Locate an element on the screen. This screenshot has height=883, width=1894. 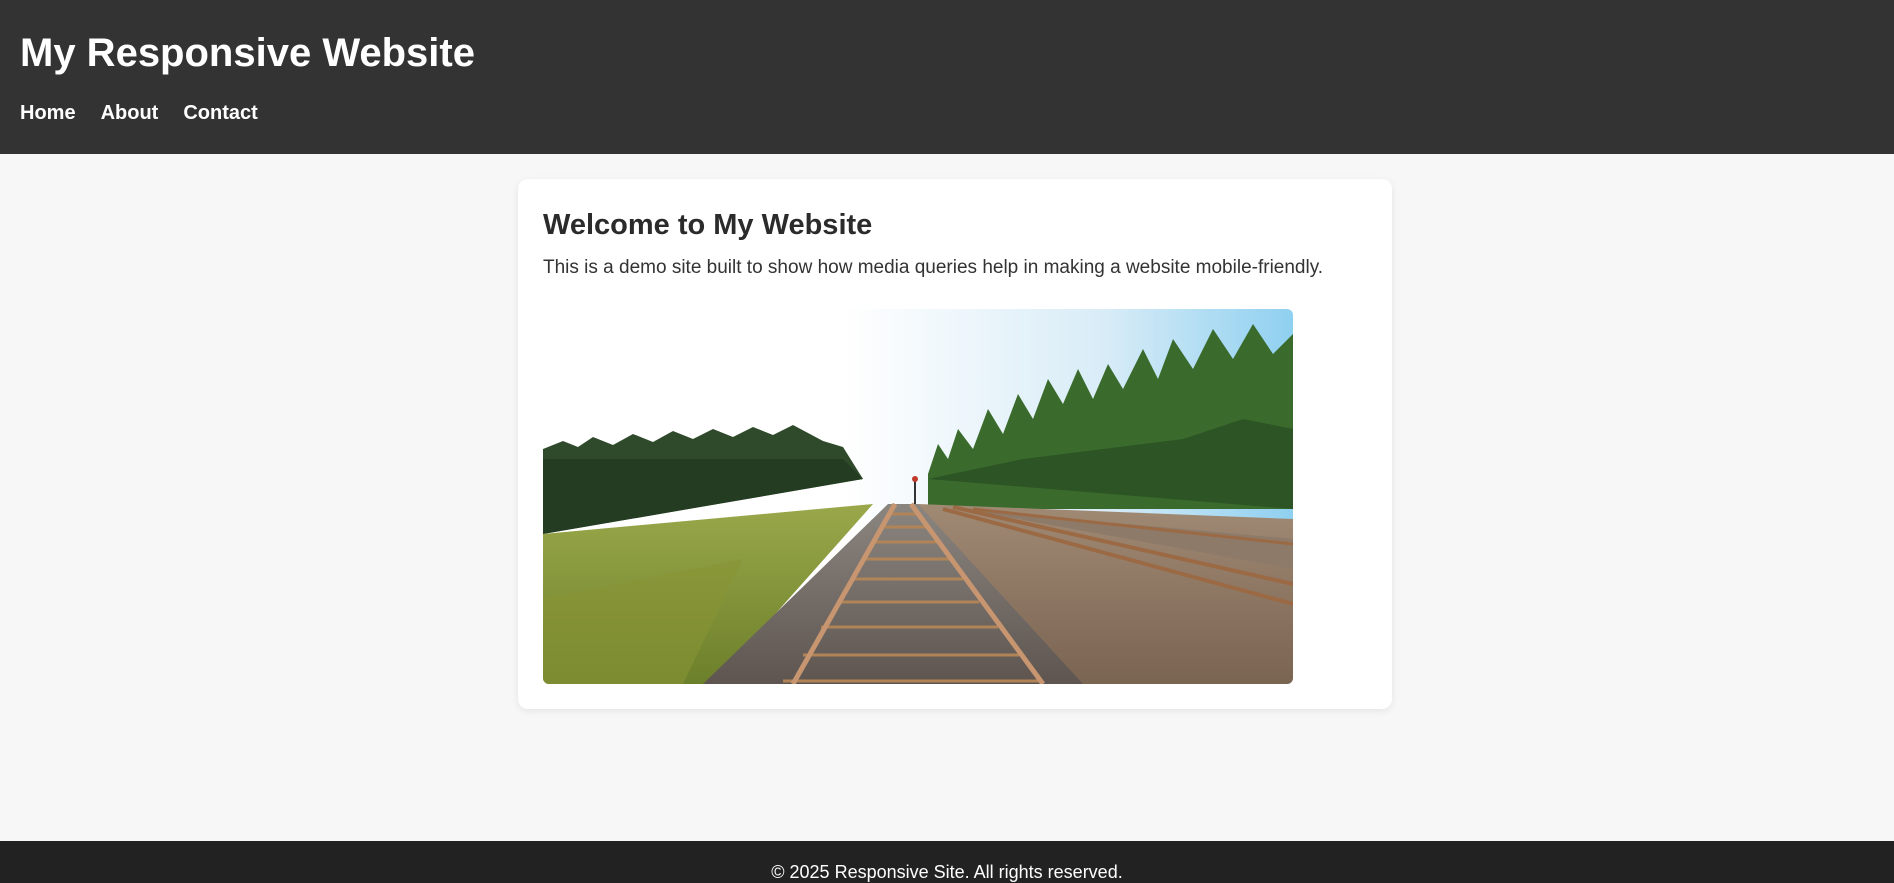
nav-link-about: About is located at coordinates (130, 113).